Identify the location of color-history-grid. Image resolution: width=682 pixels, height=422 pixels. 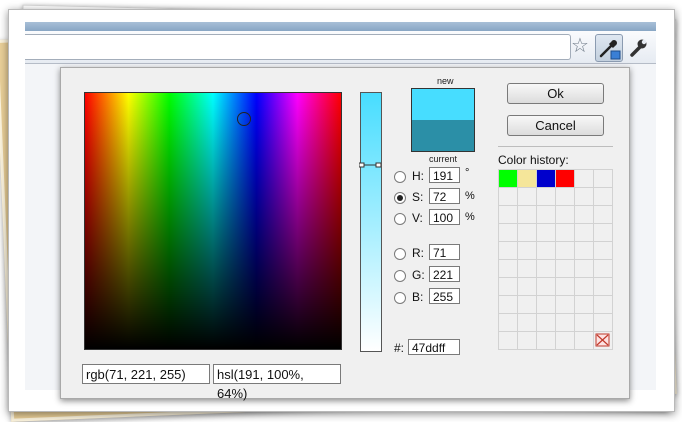
(555, 259).